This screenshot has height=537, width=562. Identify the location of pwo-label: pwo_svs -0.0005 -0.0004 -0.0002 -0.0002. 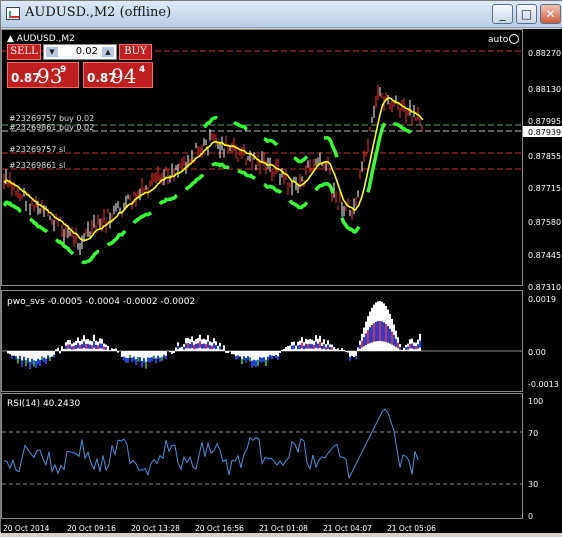
(101, 302).